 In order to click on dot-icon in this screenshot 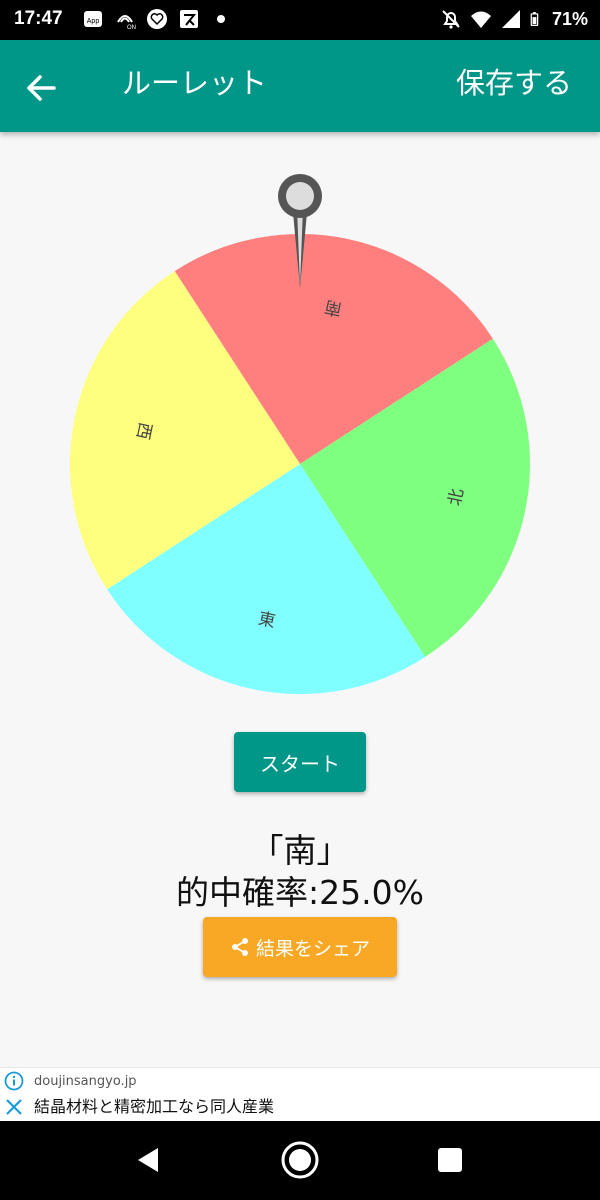, I will do `click(221, 19)`.